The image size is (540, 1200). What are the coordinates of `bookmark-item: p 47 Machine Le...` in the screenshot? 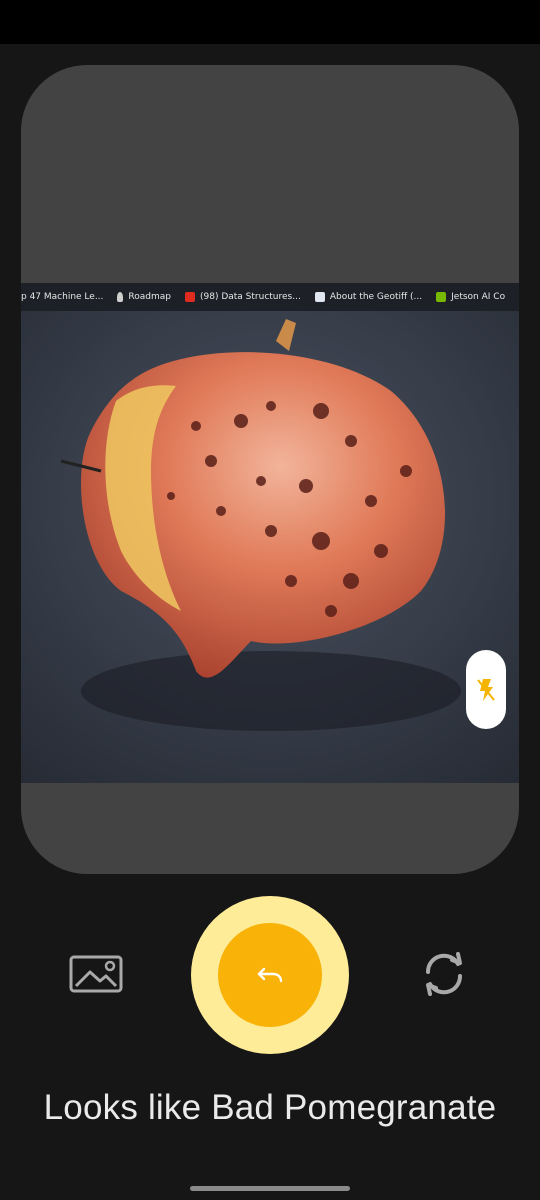 It's located at (62, 297).